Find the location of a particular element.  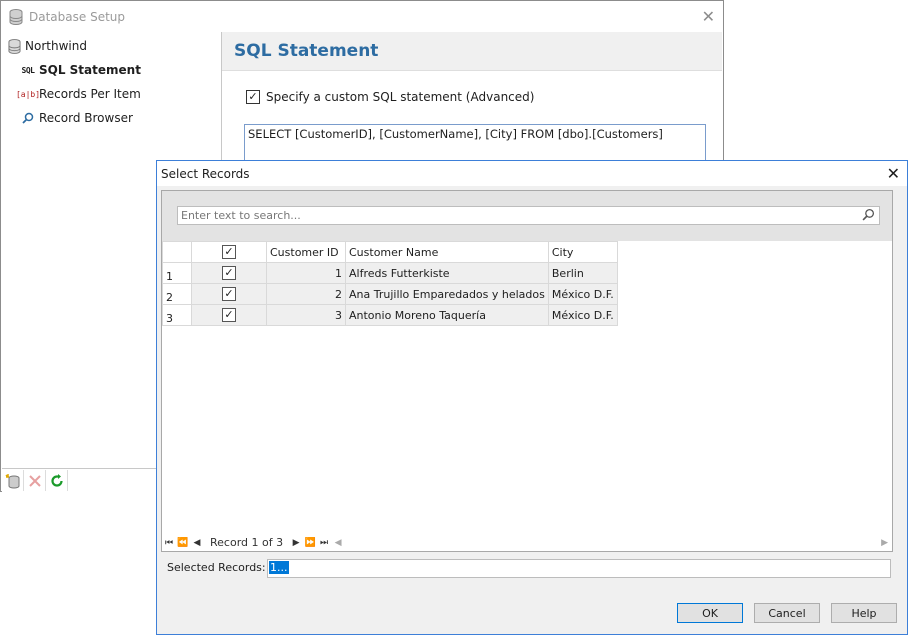

column-header-customer-name: Customer Name is located at coordinates (447, 252).